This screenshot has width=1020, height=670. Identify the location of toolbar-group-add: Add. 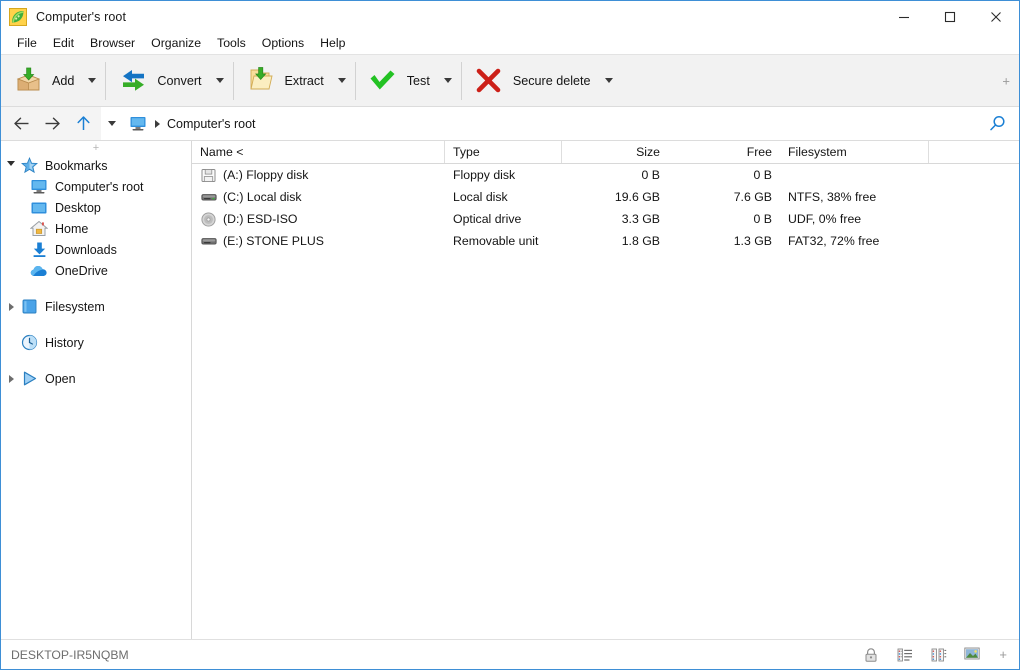
(53, 81).